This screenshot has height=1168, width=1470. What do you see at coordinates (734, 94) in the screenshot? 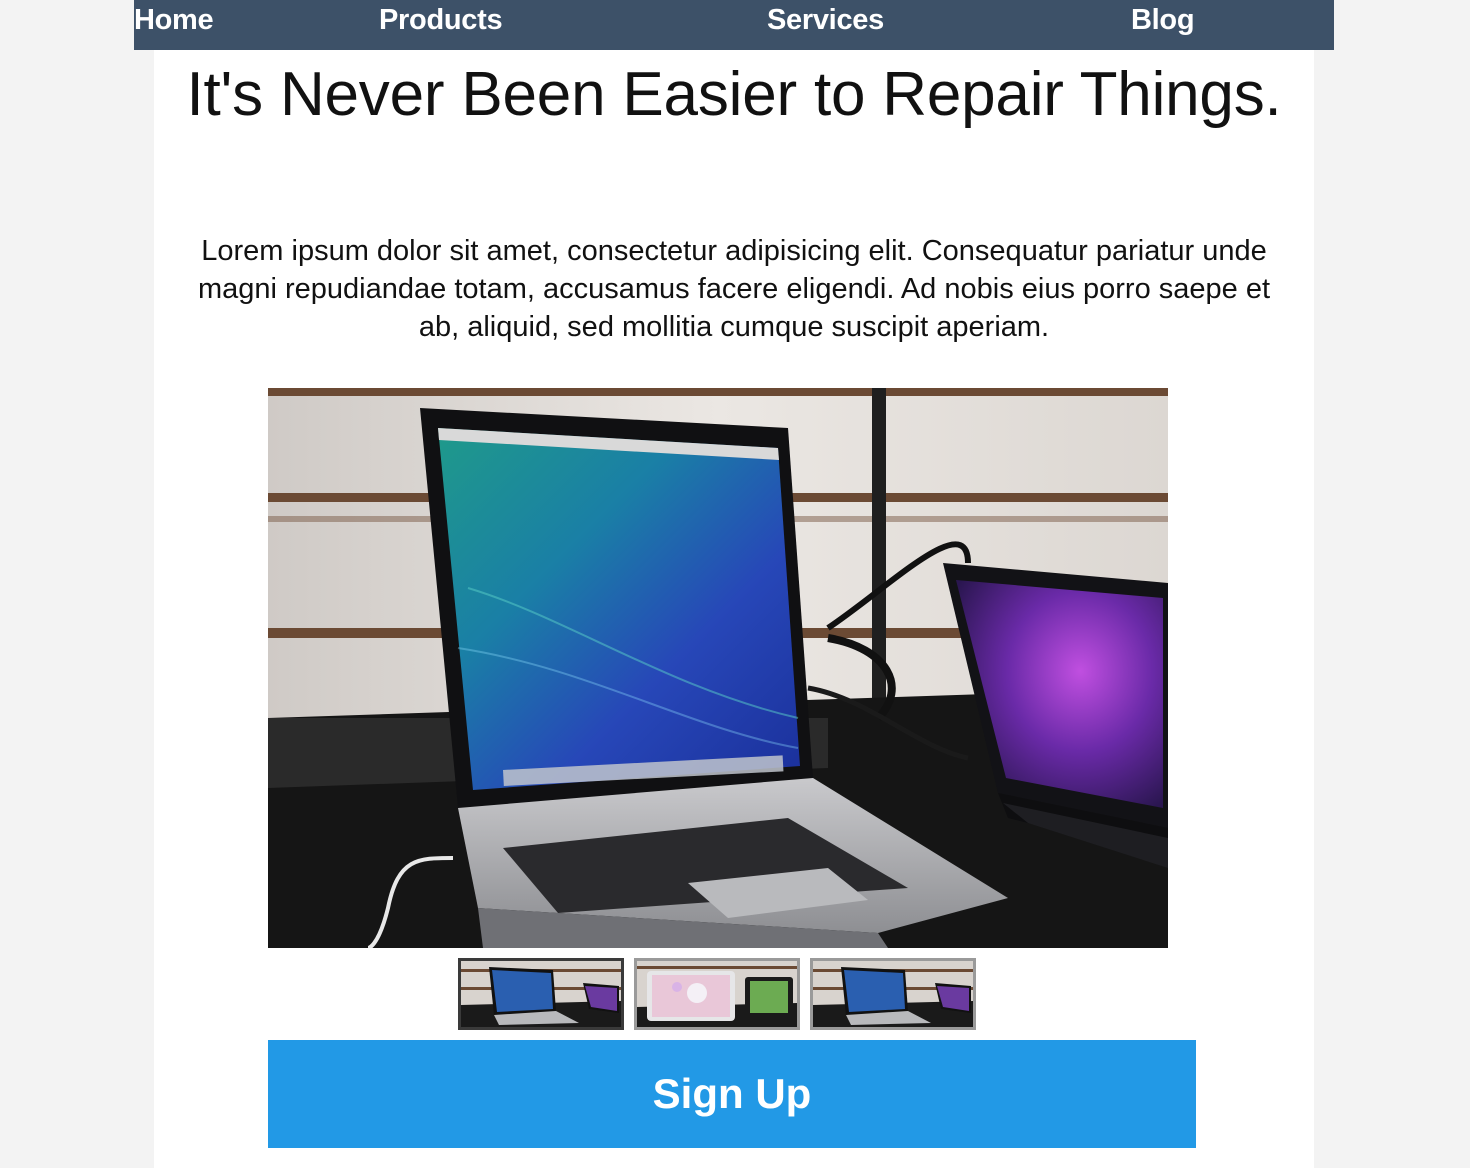
I see `page-headline: It's Never Been Easier to Repair Things.` at bounding box center [734, 94].